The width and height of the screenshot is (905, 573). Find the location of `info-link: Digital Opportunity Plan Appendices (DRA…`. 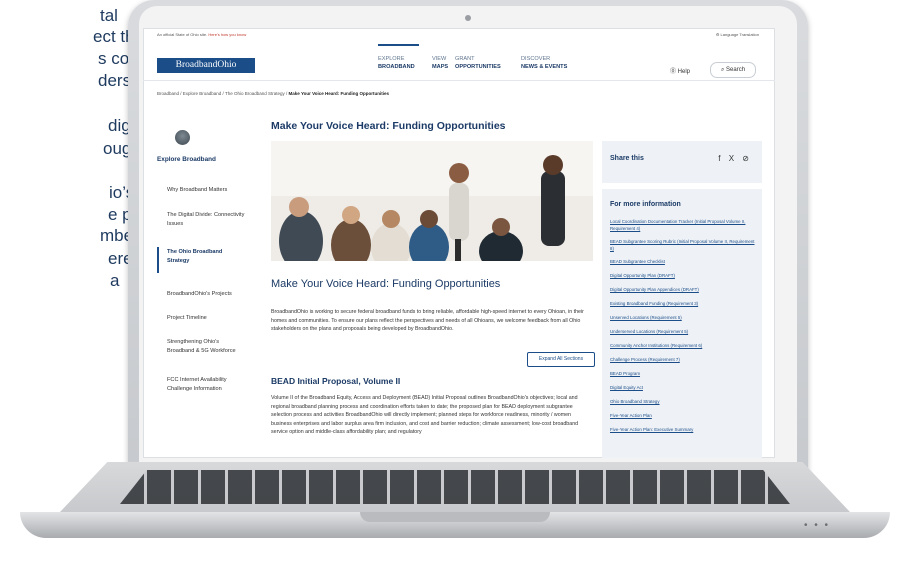

info-link: Digital Opportunity Plan Appendices (DRA… is located at coordinates (684, 290).